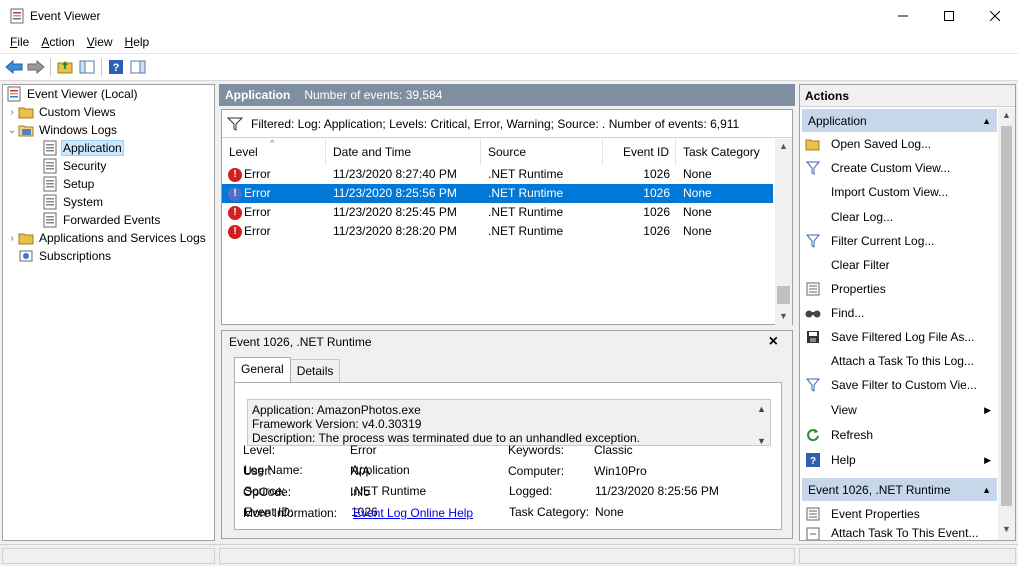 The width and height of the screenshot is (1018, 566). I want to click on up-folder-button, so click(65, 67).